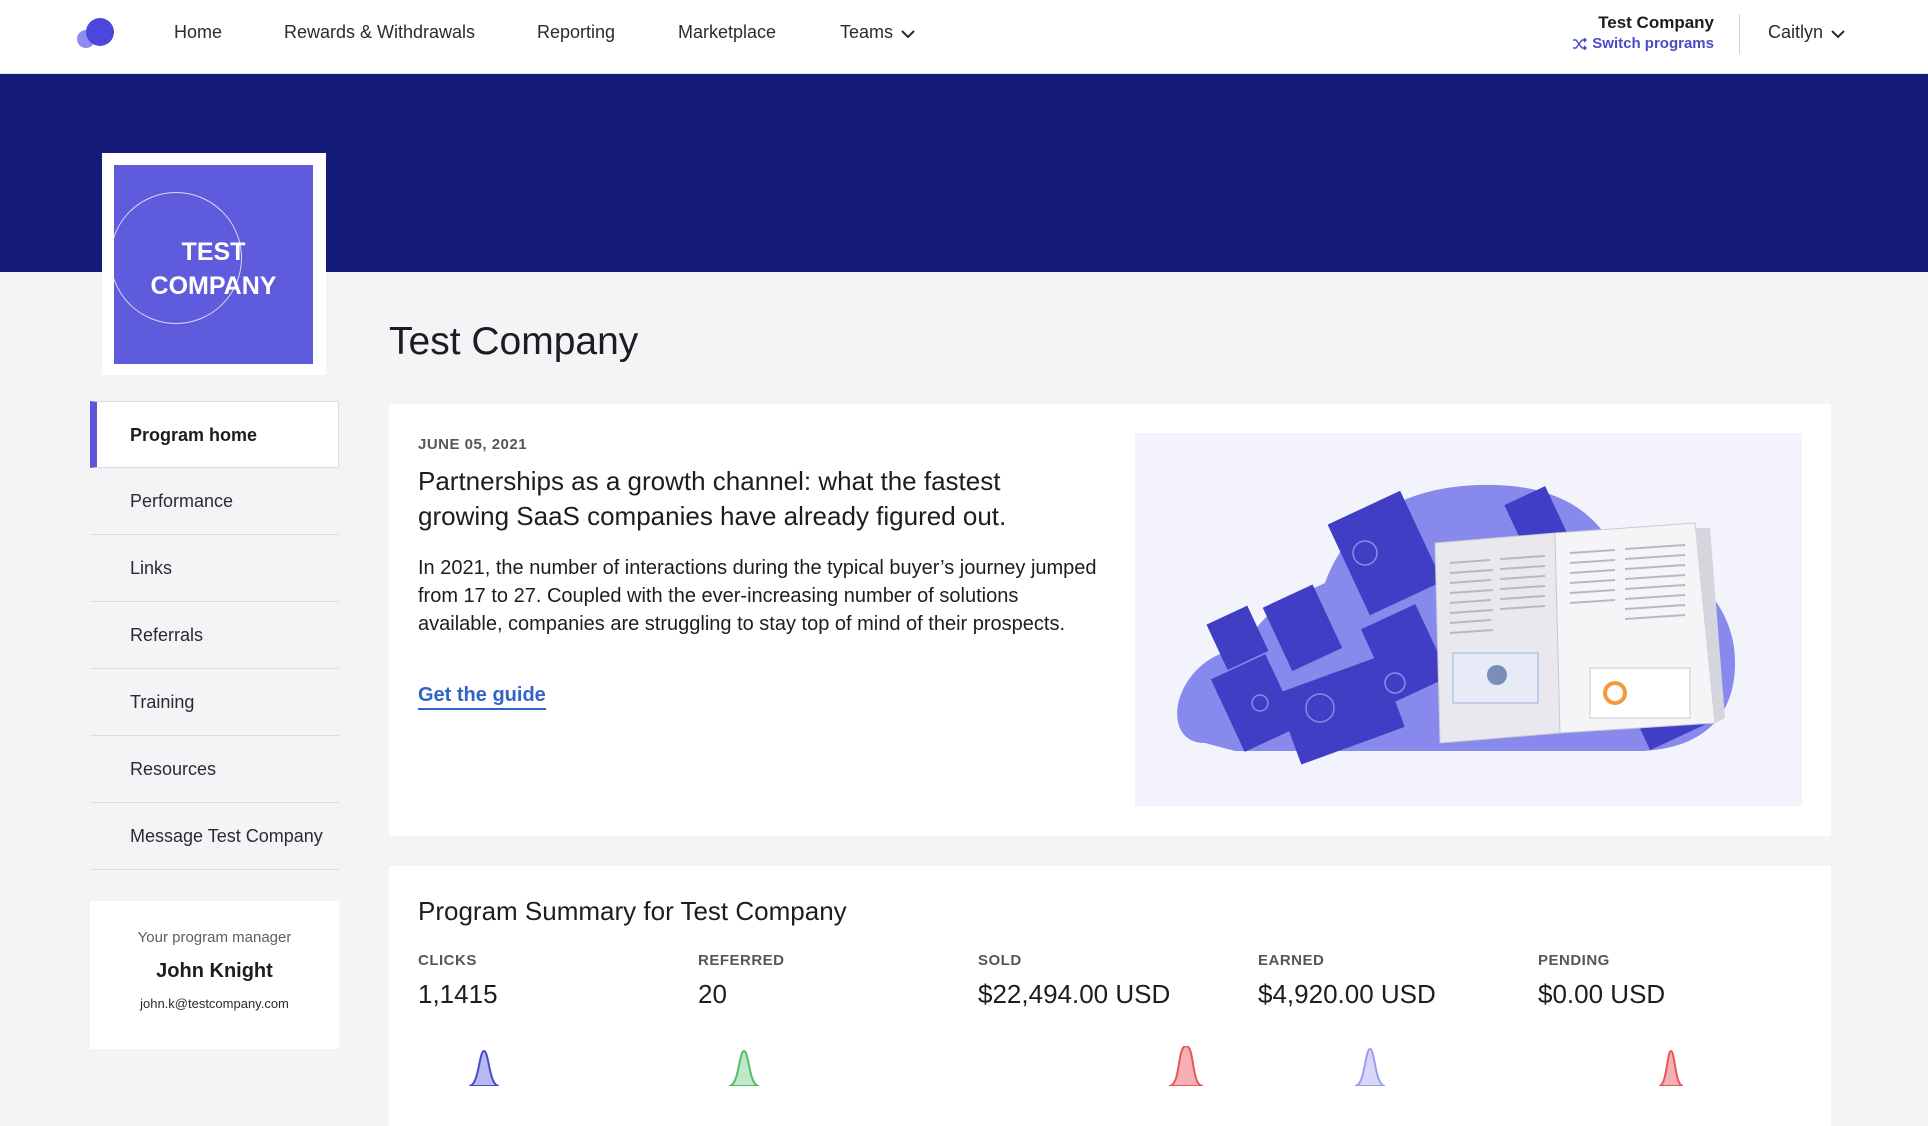 Image resolution: width=1928 pixels, height=1126 pixels. I want to click on nav-home: Home, so click(198, 32).